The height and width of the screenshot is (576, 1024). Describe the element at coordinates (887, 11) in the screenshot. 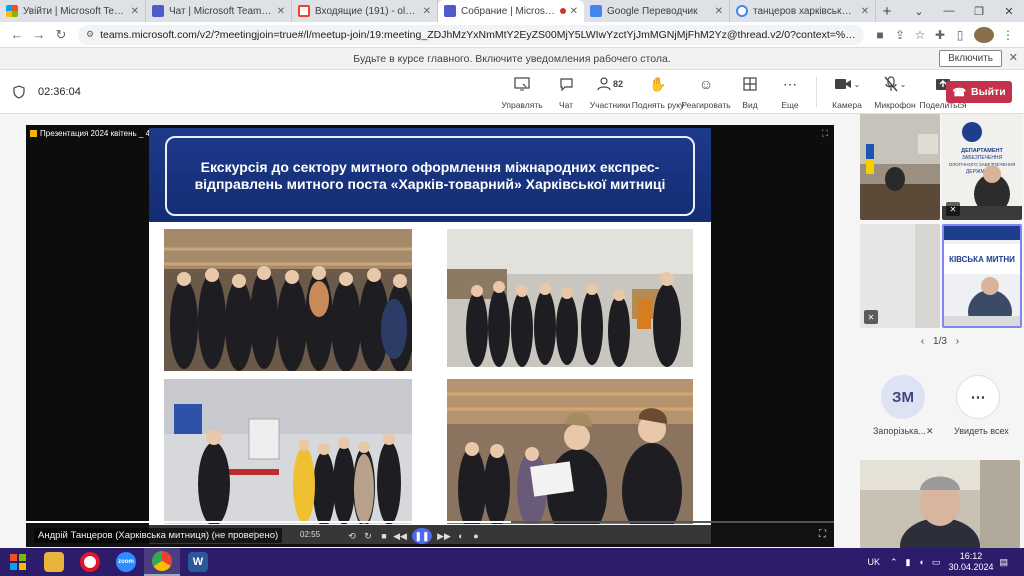

I see `new-tab-button: +` at that location.